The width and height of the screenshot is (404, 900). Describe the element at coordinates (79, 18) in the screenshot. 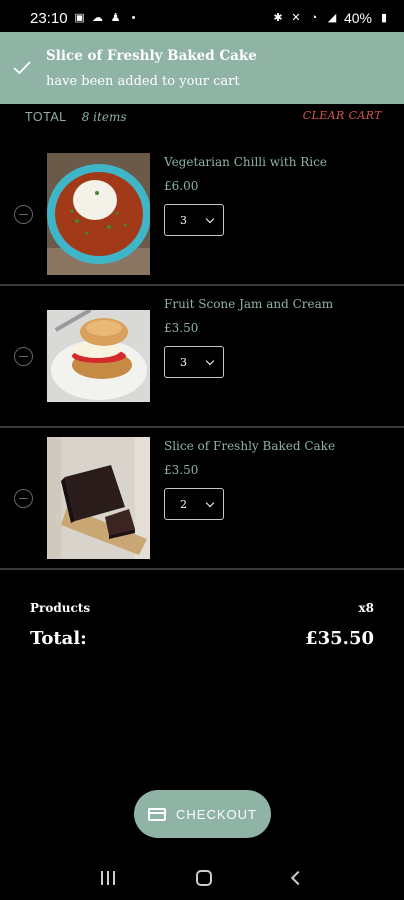

I see `gallery-icon: ▣` at that location.